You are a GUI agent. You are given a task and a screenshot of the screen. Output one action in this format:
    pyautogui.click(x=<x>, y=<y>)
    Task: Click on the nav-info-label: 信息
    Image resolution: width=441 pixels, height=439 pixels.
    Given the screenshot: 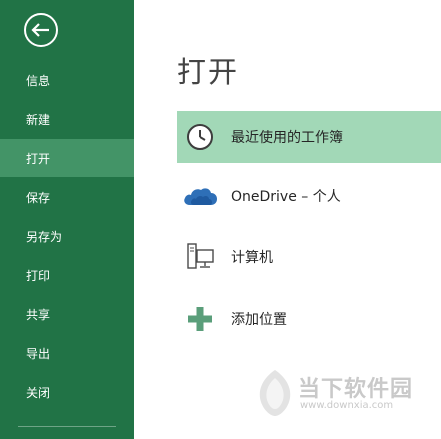 What is the action you would take?
    pyautogui.click(x=38, y=80)
    